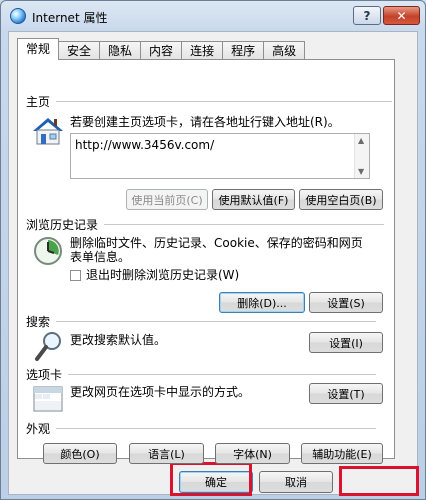  What do you see at coordinates (120, 50) in the screenshot?
I see `tab-privacy: 隐私` at bounding box center [120, 50].